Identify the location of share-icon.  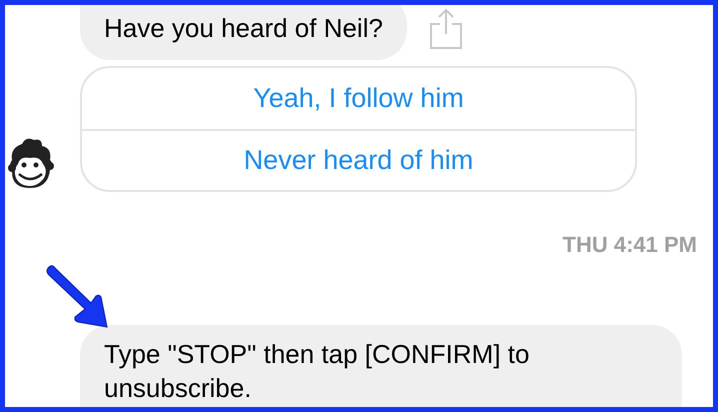
(445, 29).